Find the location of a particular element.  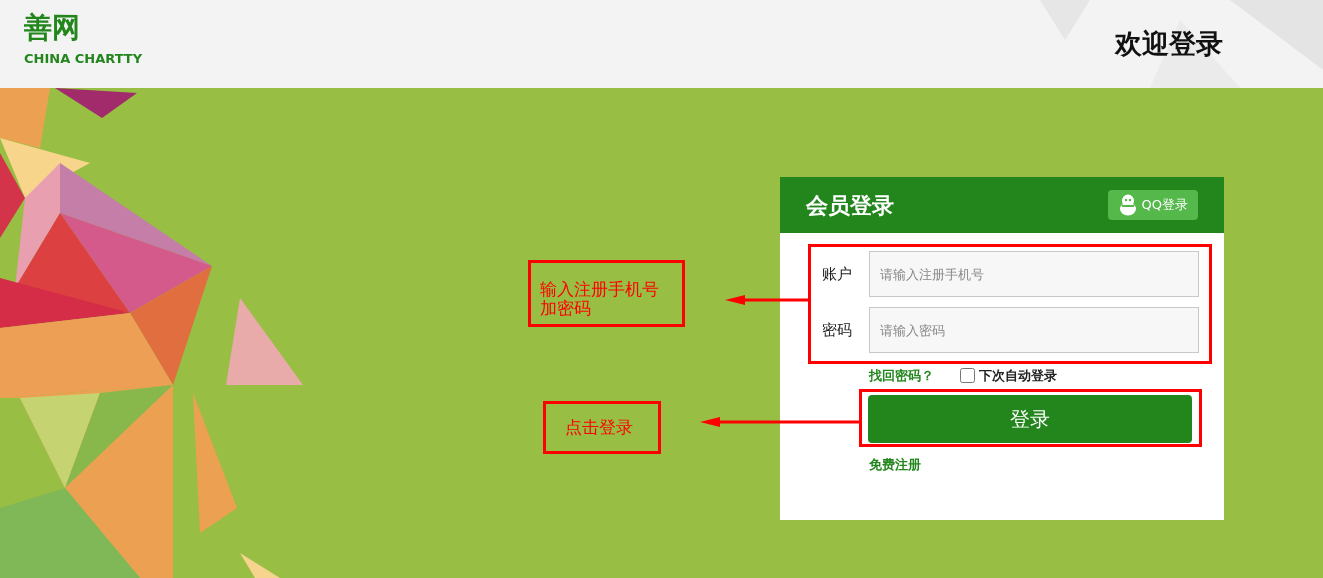

qq-login-button: QQ登录 is located at coordinates (1152, 205).